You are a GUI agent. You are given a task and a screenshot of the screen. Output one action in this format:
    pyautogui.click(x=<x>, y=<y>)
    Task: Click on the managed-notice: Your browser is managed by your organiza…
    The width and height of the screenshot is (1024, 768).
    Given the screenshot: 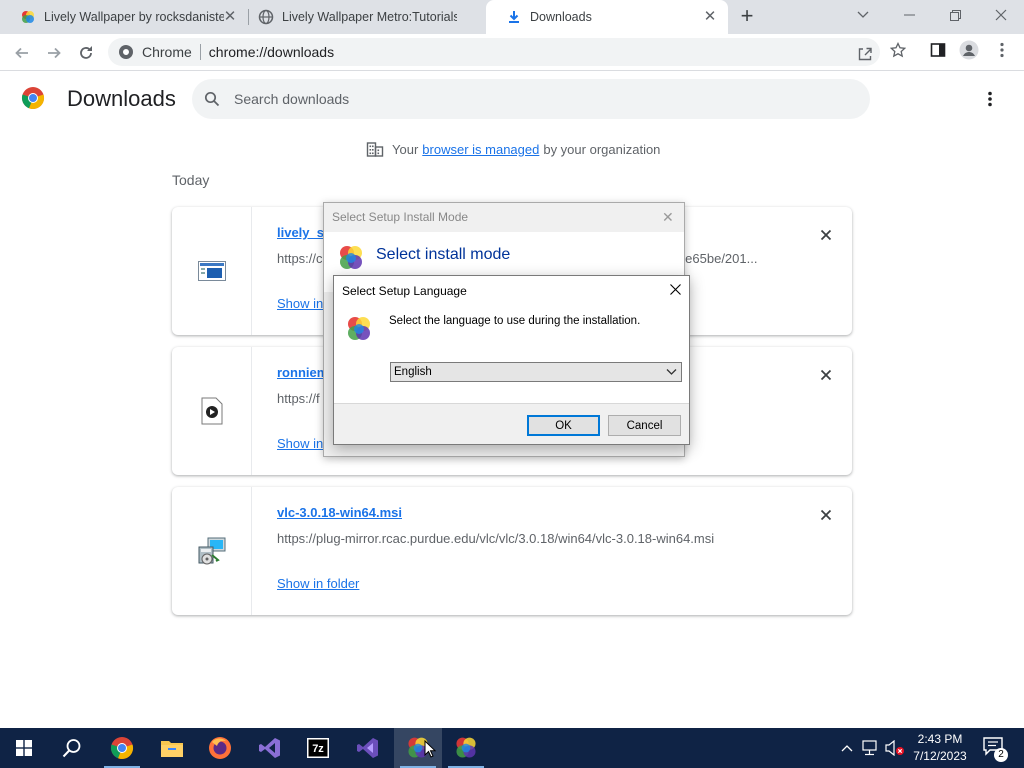 What is the action you would take?
    pyautogui.click(x=513, y=149)
    